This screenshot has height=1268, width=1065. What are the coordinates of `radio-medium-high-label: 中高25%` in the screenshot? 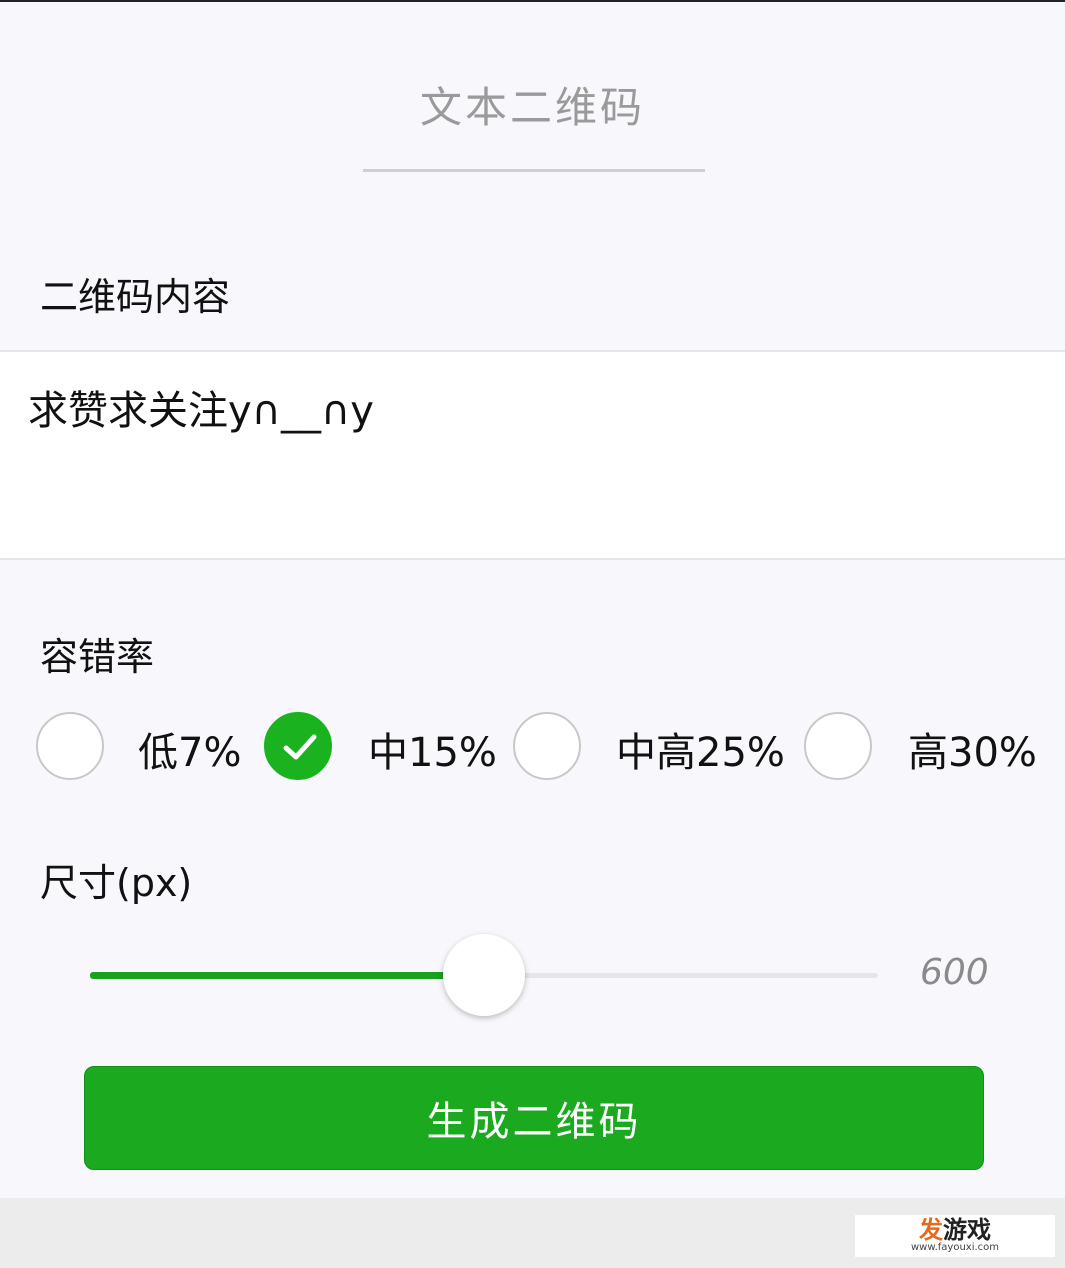 It's located at (700, 749).